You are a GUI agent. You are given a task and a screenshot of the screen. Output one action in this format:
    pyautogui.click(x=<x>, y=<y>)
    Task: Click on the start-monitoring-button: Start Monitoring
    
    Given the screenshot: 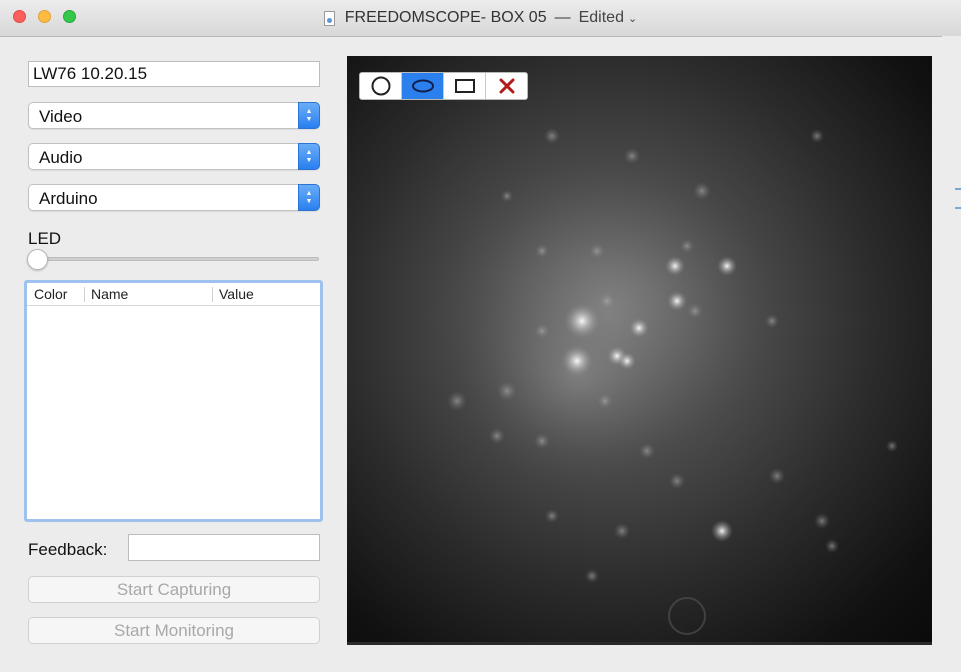 What is the action you would take?
    pyautogui.click(x=174, y=630)
    